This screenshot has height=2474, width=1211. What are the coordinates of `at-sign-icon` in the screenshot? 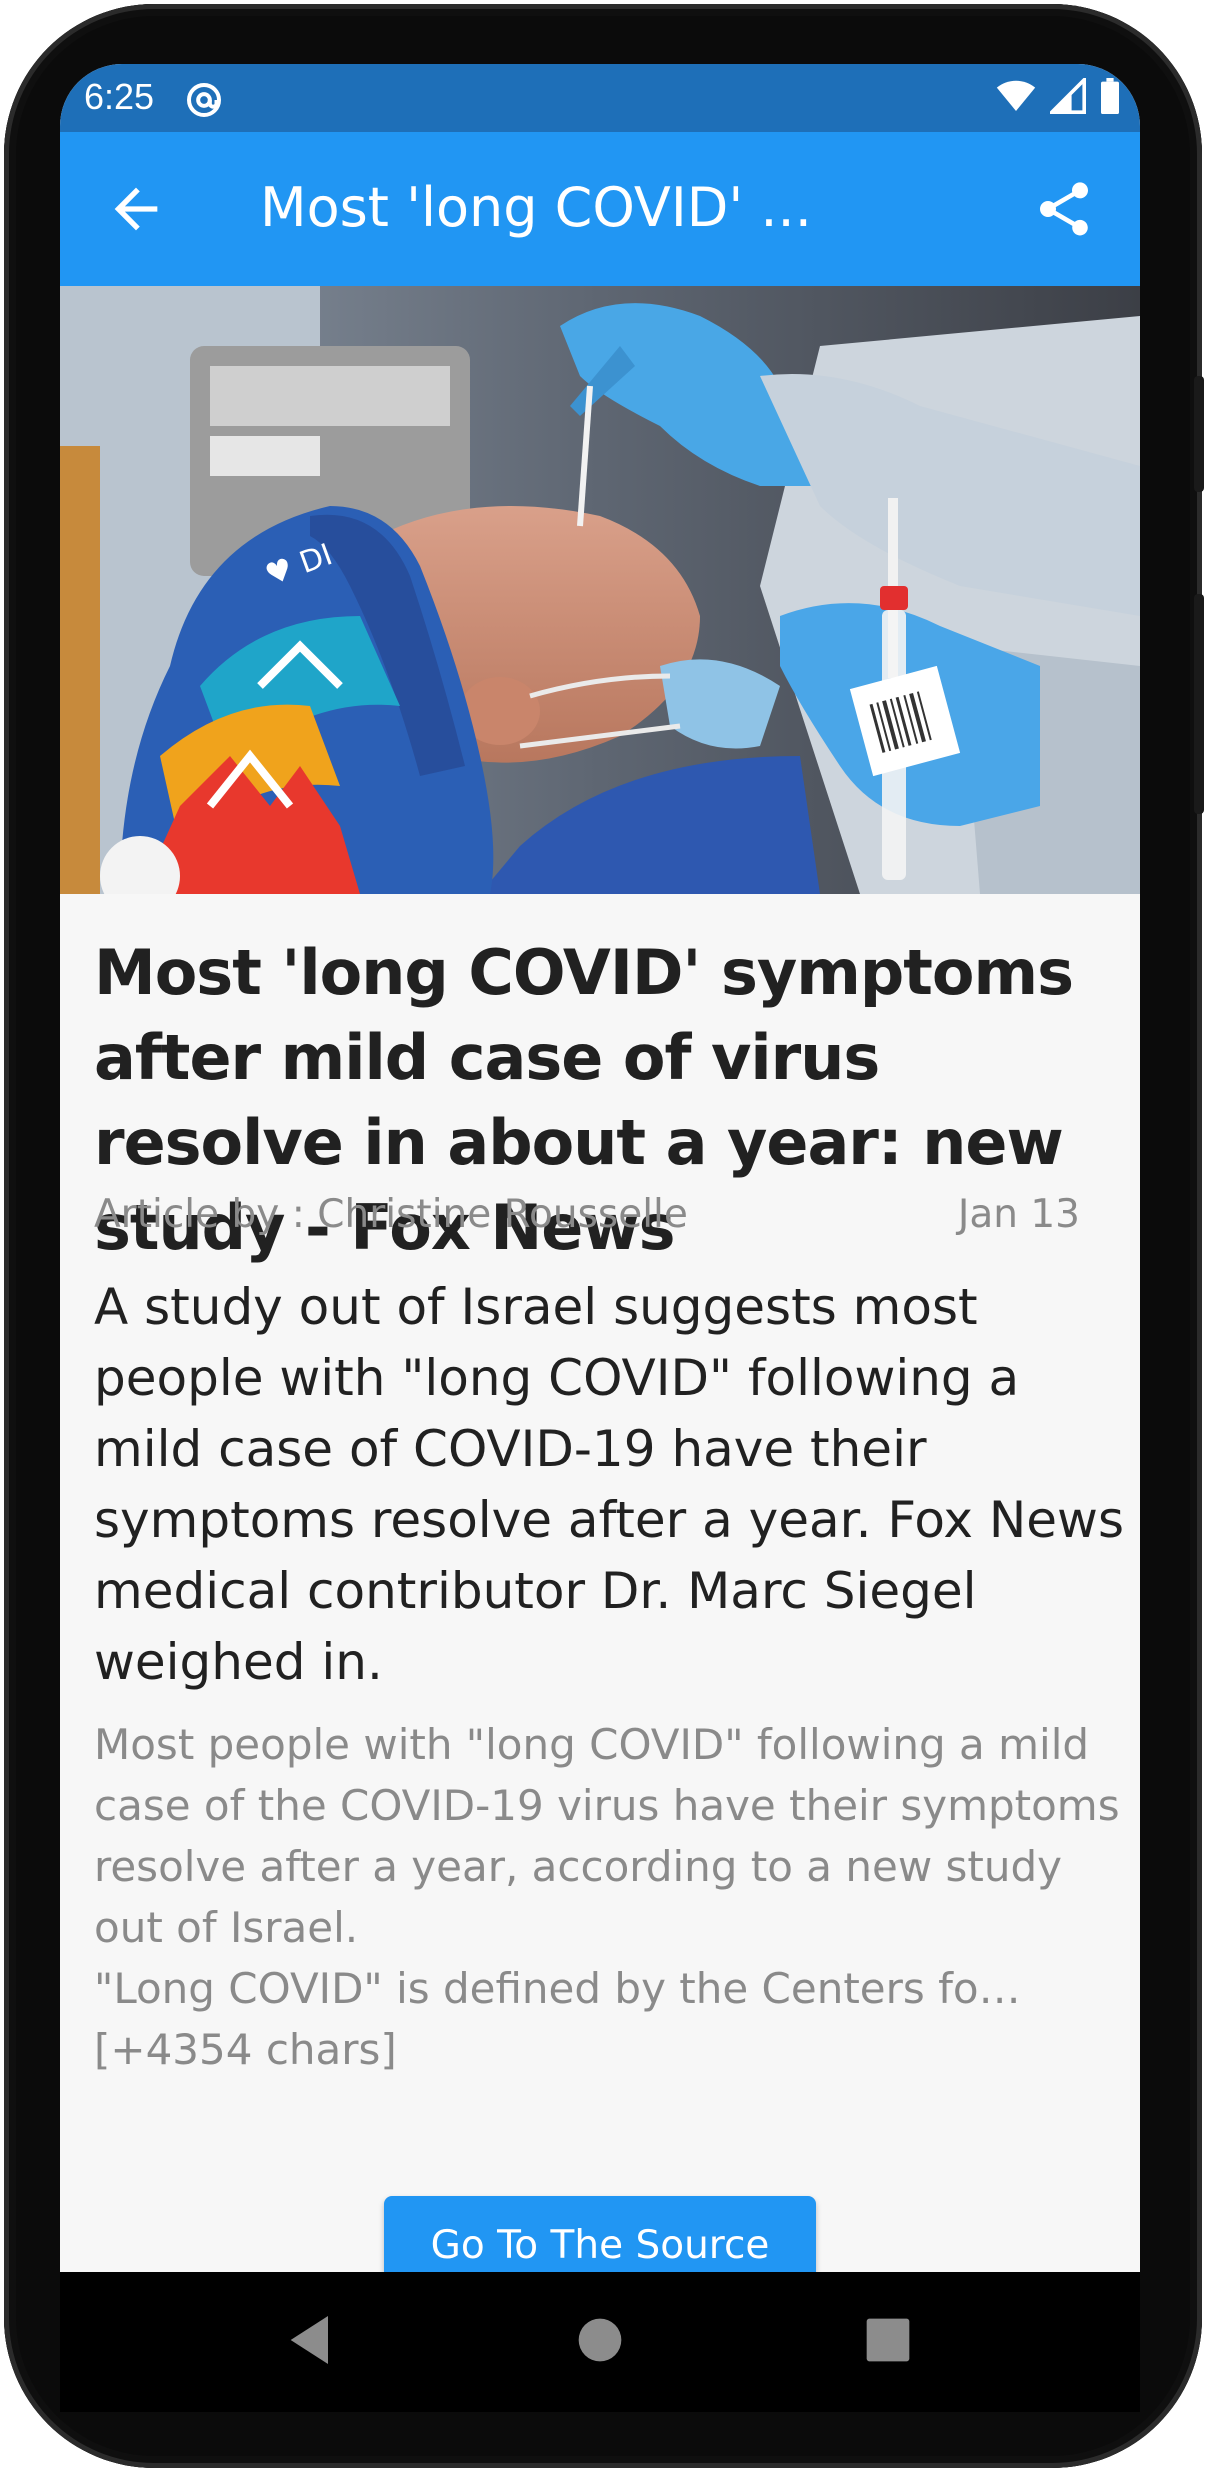 It's located at (204, 102).